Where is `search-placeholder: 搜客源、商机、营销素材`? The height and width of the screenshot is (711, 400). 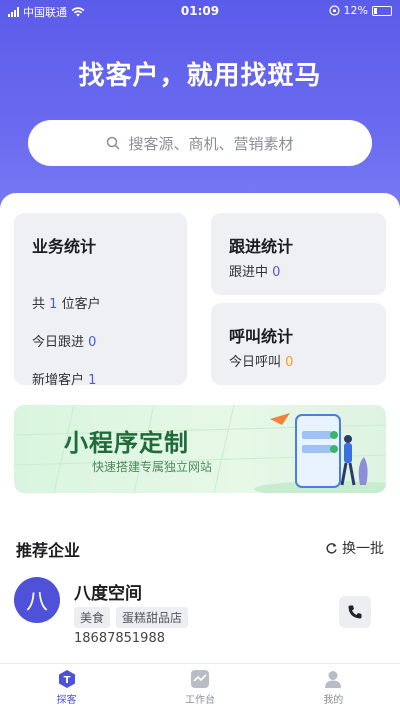 search-placeholder: 搜客源、商机、营销素材 is located at coordinates (211, 143).